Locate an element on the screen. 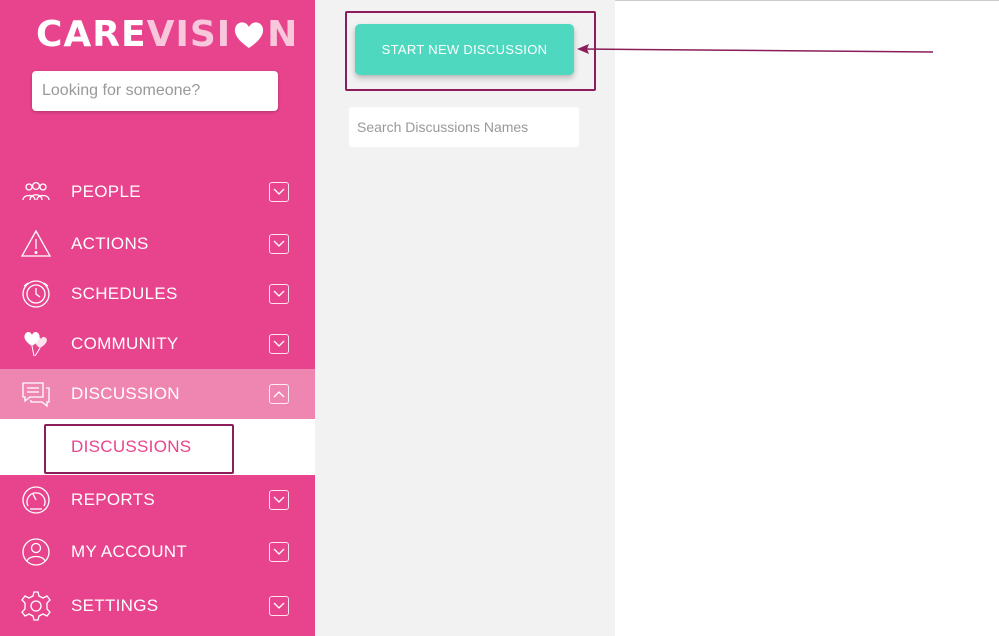  nav-item-actions: ACTIONS is located at coordinates (157, 244).